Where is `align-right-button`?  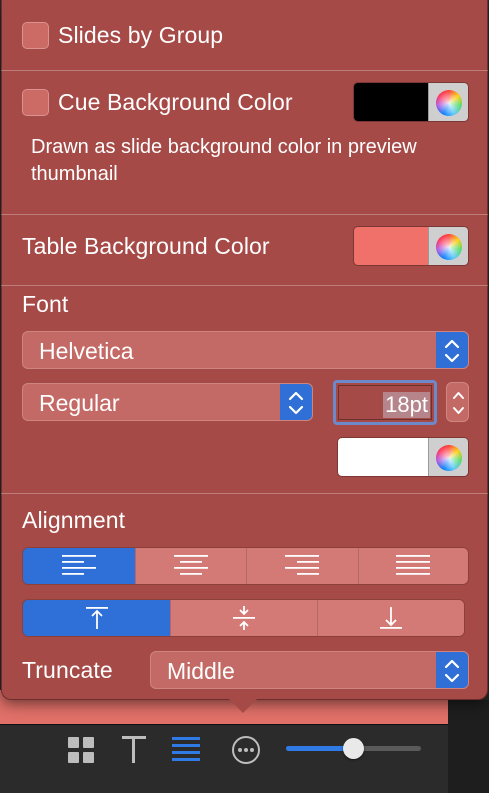 align-right-button is located at coordinates (302, 566).